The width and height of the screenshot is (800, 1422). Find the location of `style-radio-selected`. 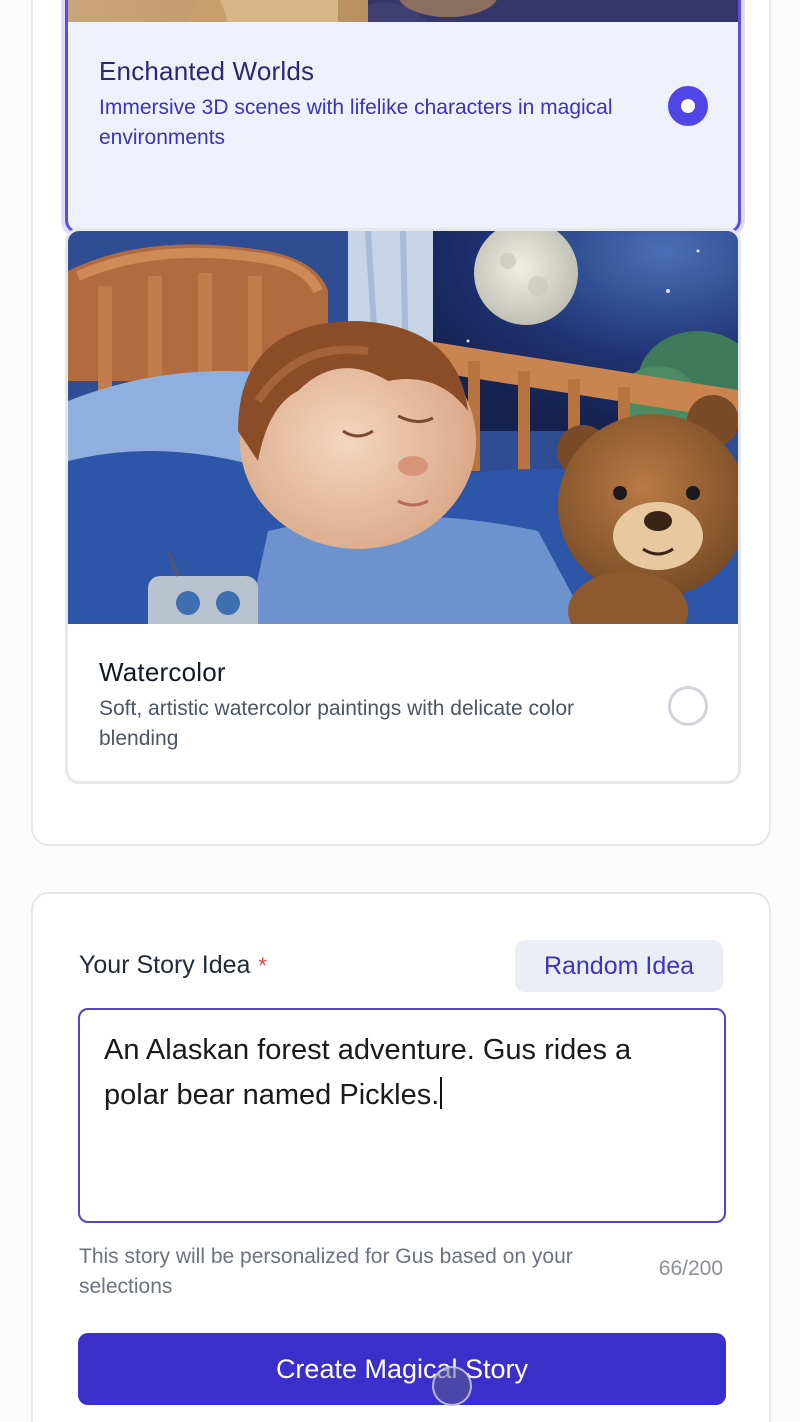

style-radio-selected is located at coordinates (688, 106).